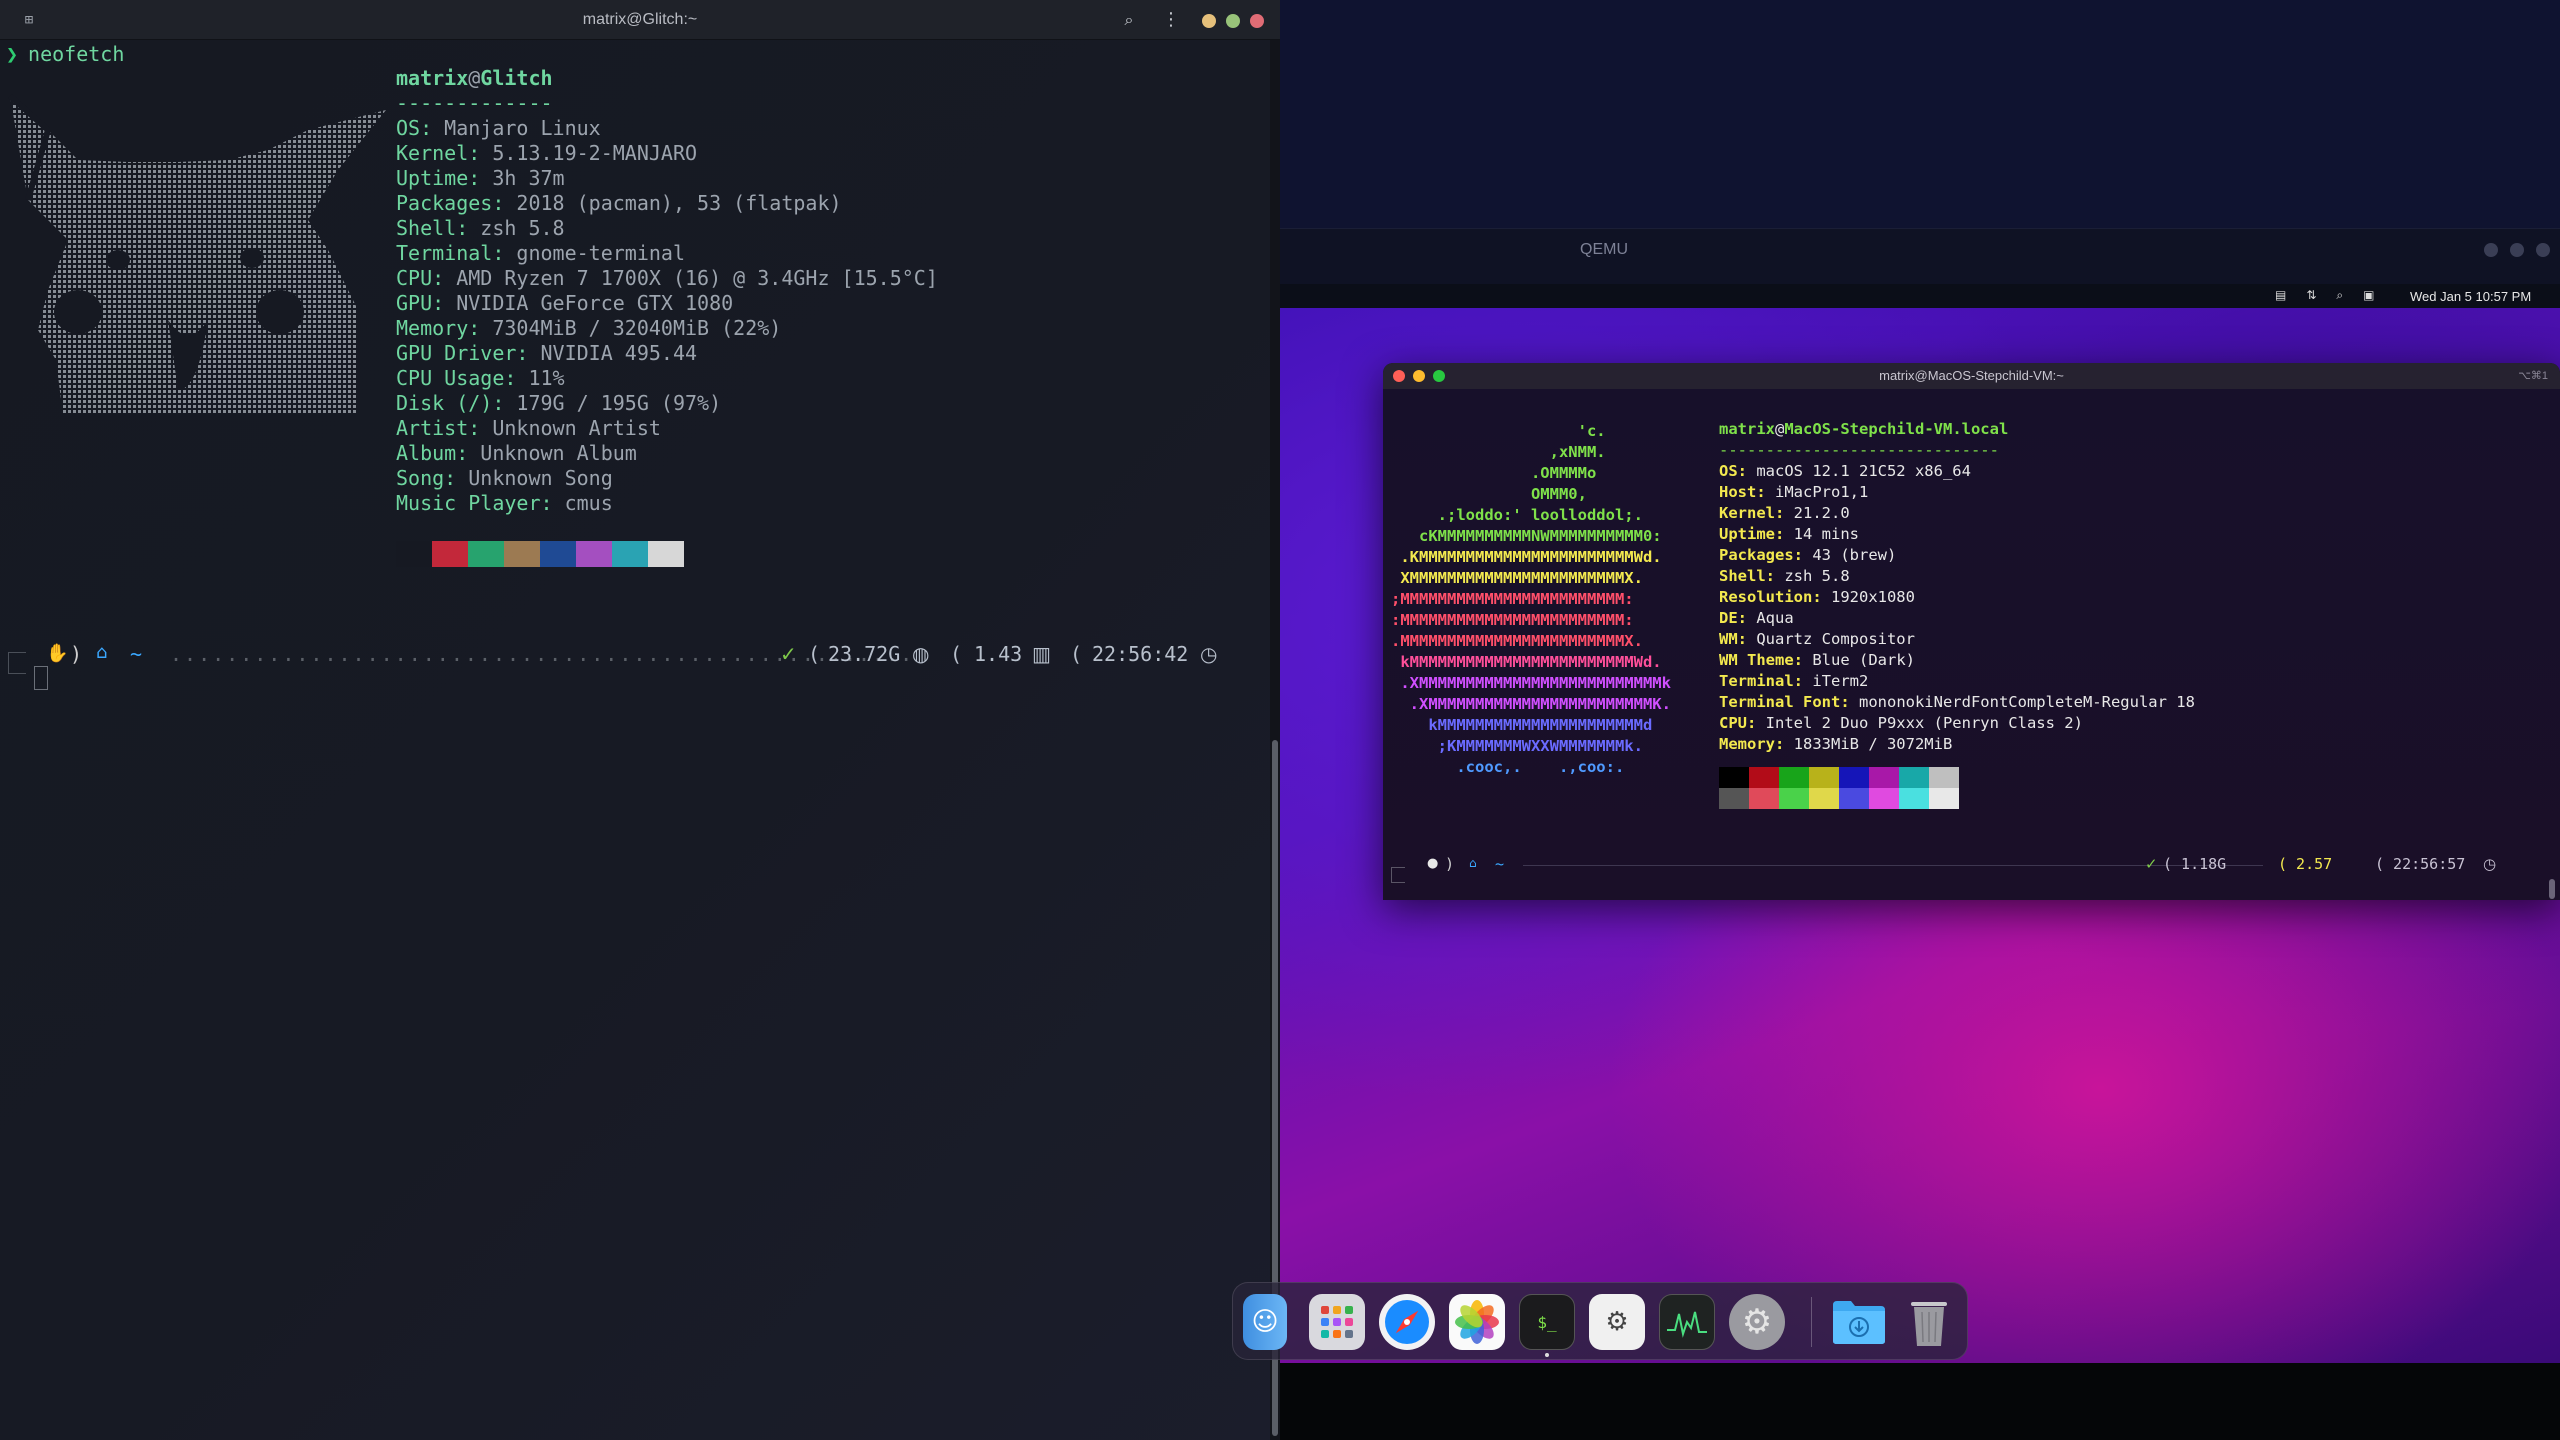 The height and width of the screenshot is (1440, 2560). Describe the element at coordinates (450, 403) in the screenshot. I see `info-key: Disk (/):` at that location.